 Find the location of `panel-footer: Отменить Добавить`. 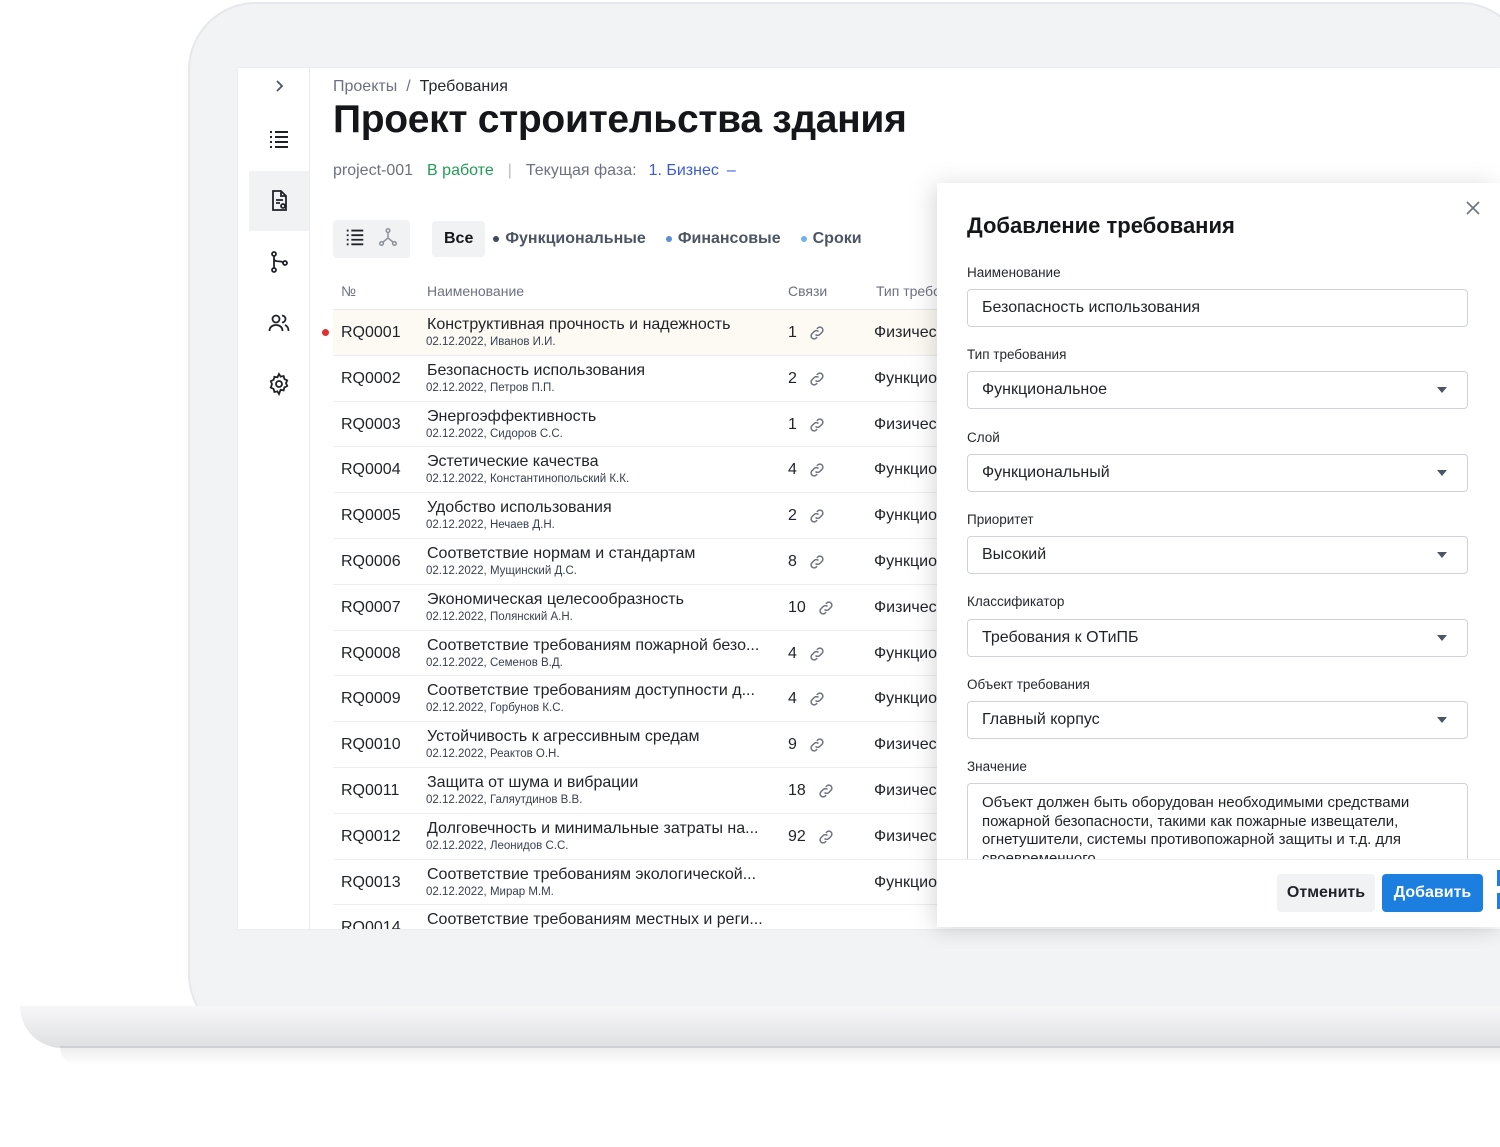

panel-footer: Отменить Добавить is located at coordinates (1218, 893).